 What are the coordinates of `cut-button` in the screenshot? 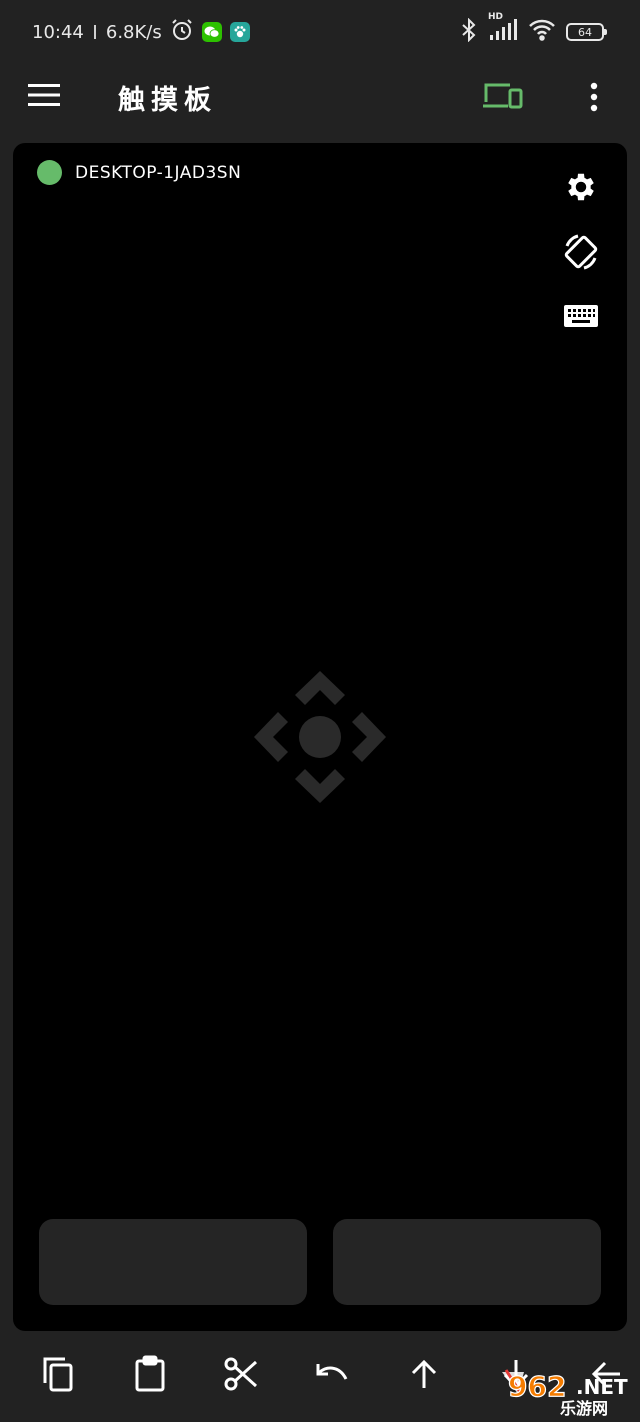 It's located at (241, 1376).